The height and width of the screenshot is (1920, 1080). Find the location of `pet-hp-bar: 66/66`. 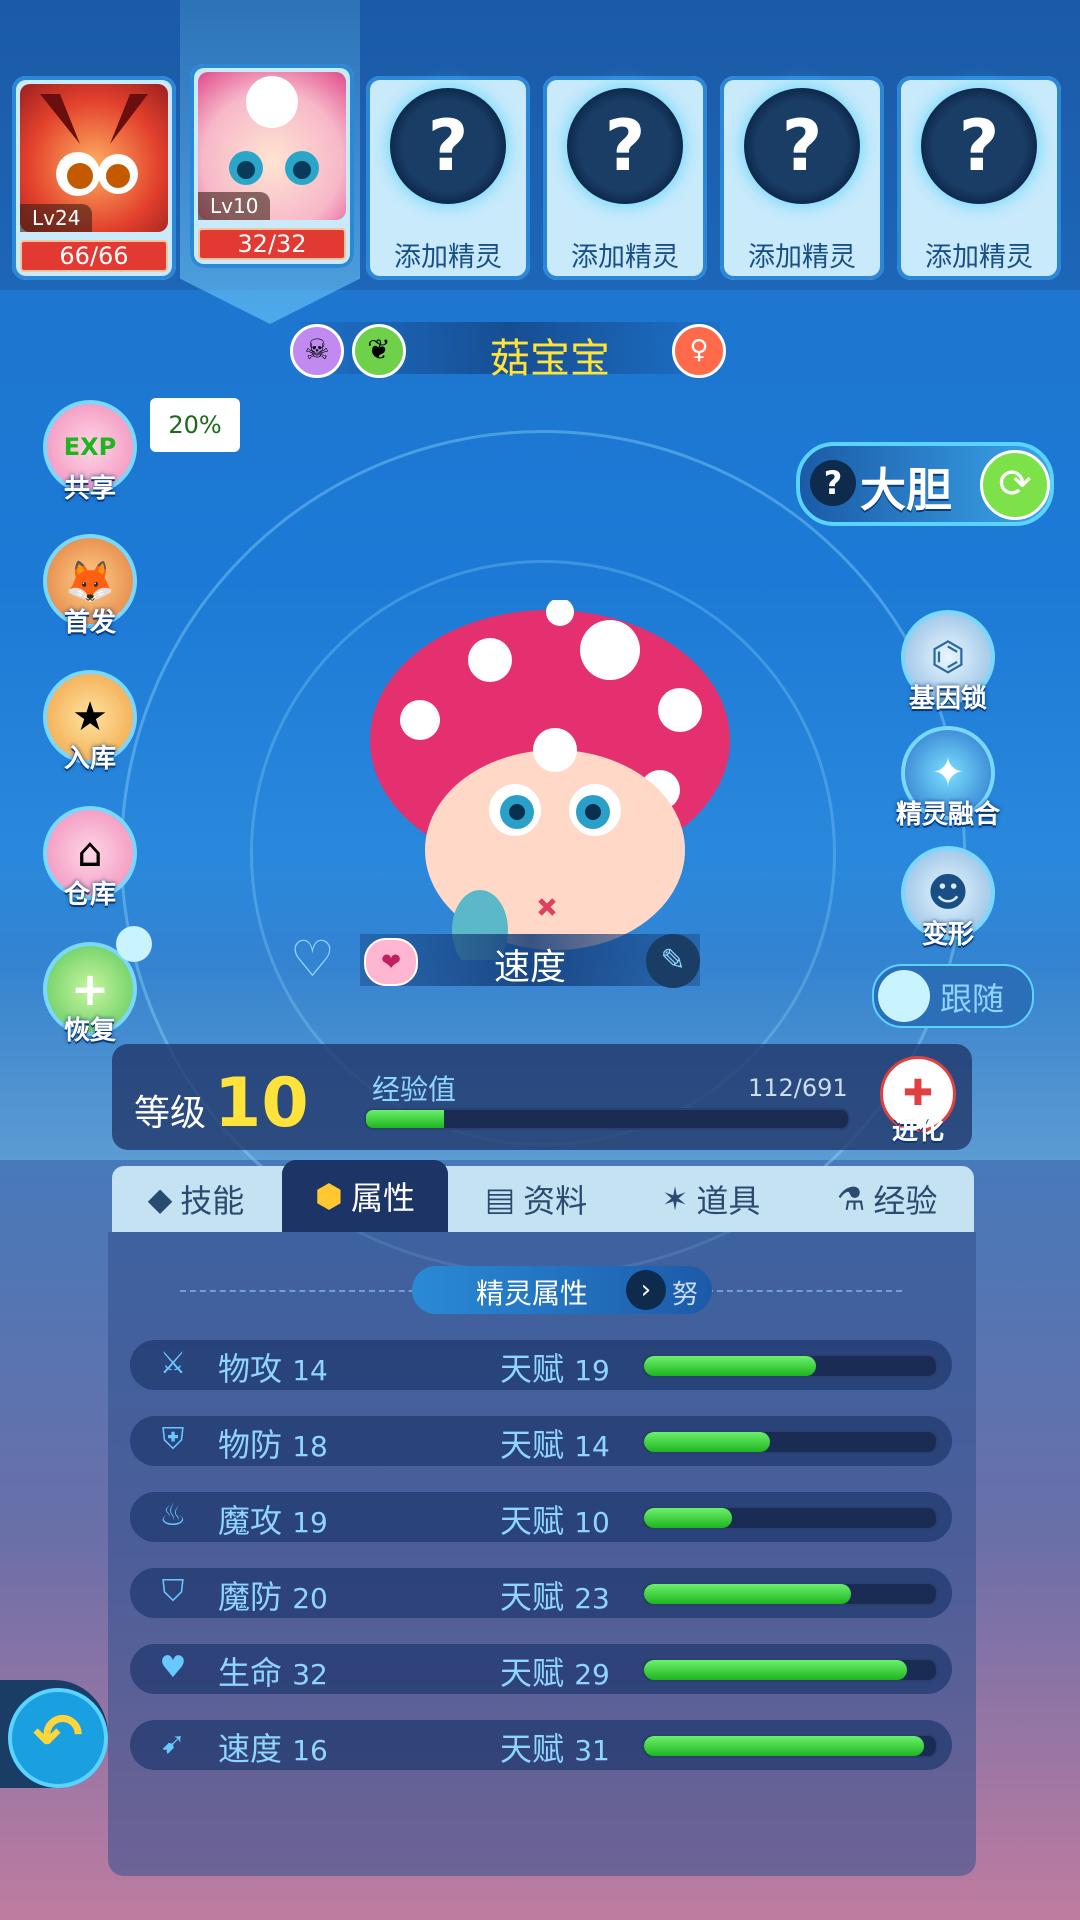

pet-hp-bar: 66/66 is located at coordinates (94, 256).